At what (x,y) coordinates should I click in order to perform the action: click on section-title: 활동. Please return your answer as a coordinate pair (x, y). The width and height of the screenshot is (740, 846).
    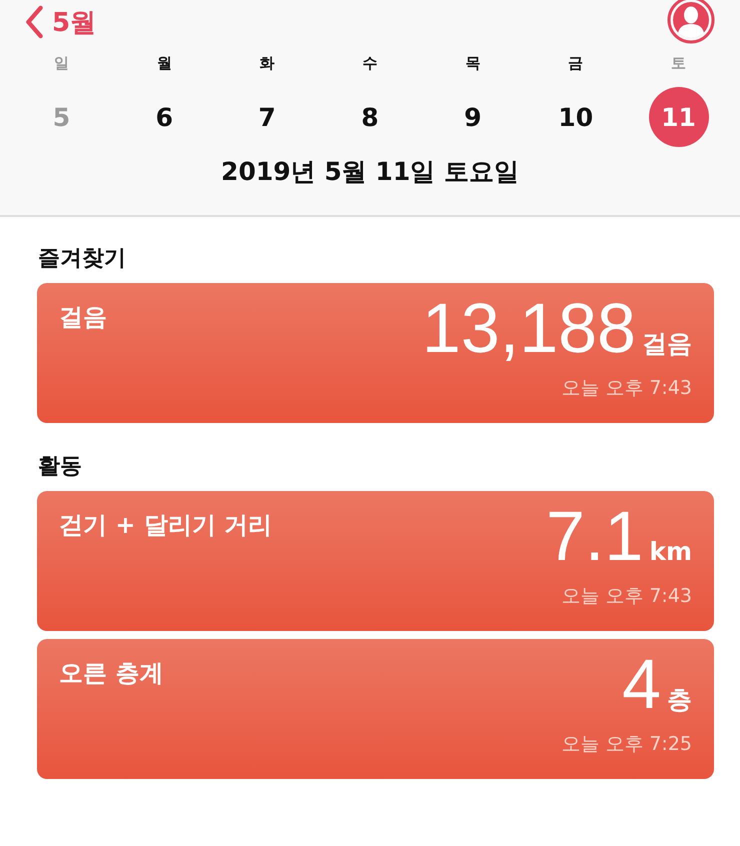
    Looking at the image, I should click on (60, 467).